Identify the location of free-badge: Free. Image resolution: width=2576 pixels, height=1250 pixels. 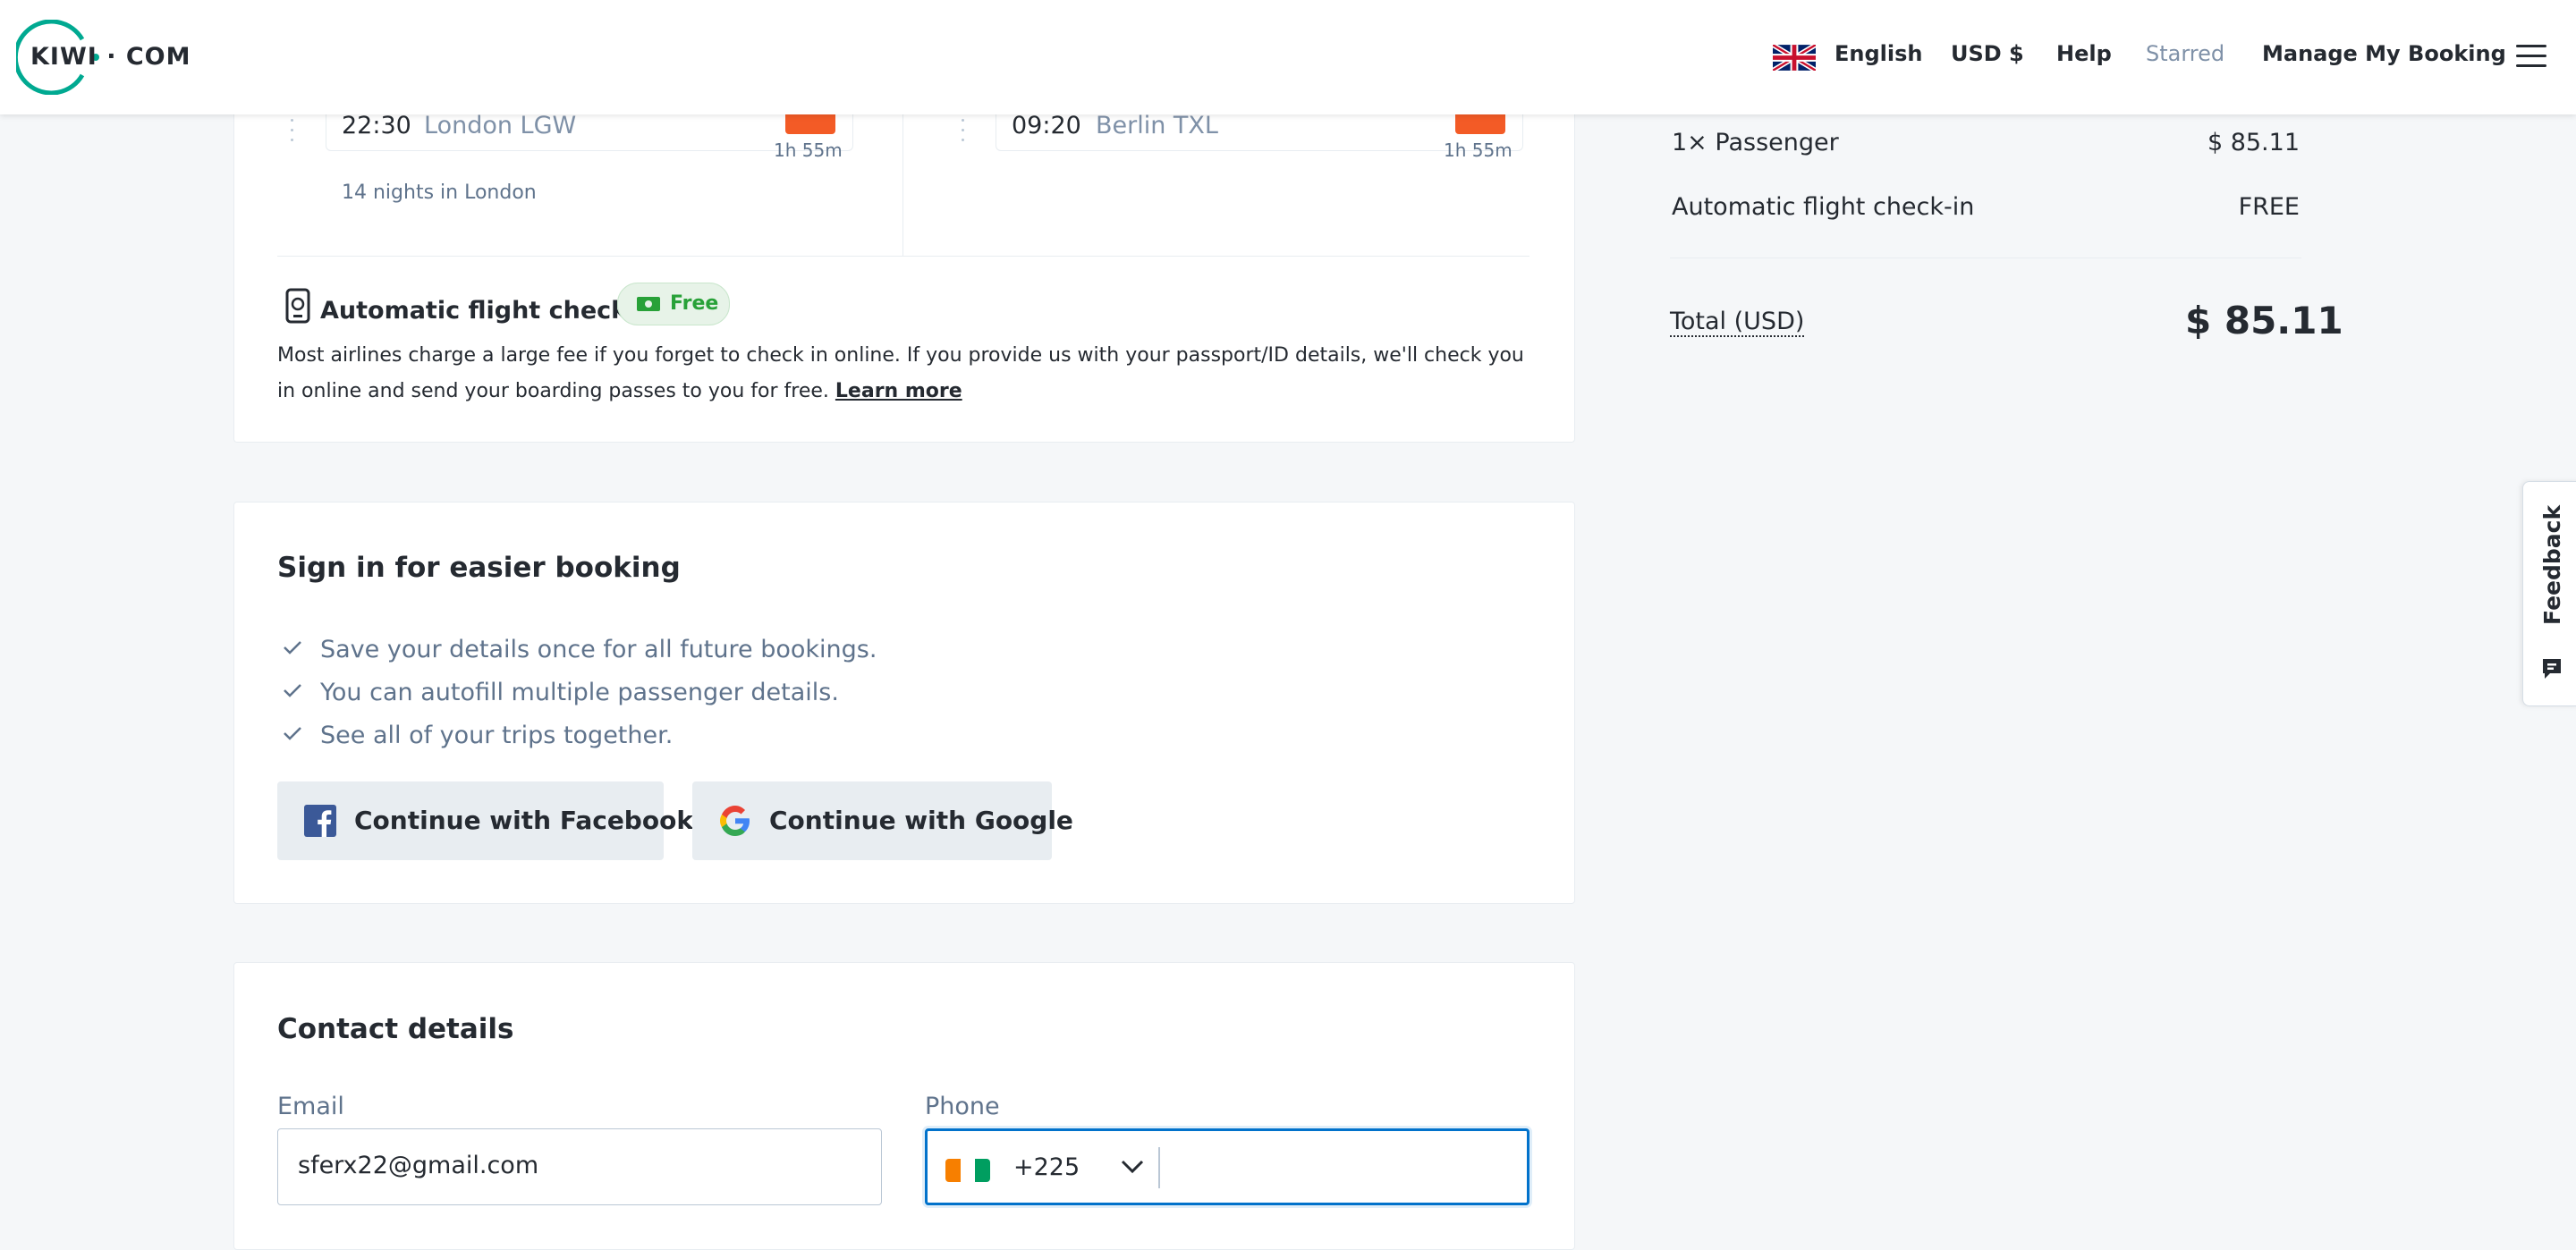
(673, 304).